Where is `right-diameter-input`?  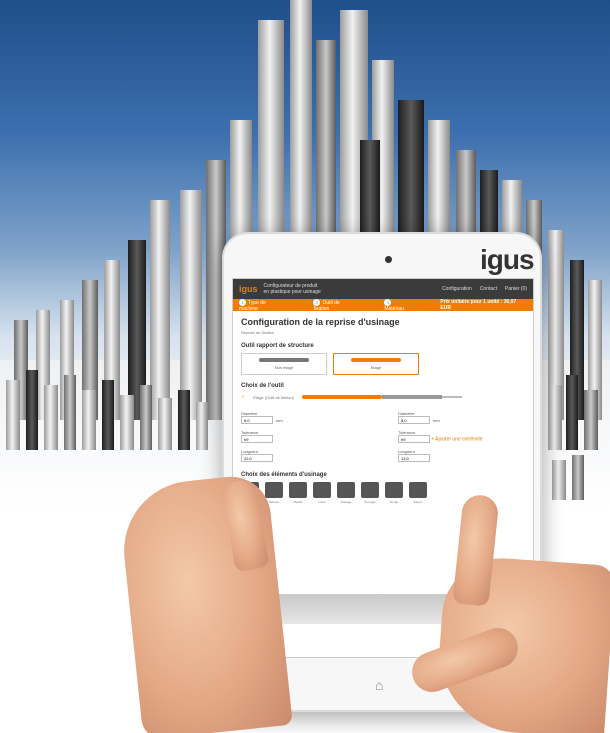 right-diameter-input is located at coordinates (414, 420).